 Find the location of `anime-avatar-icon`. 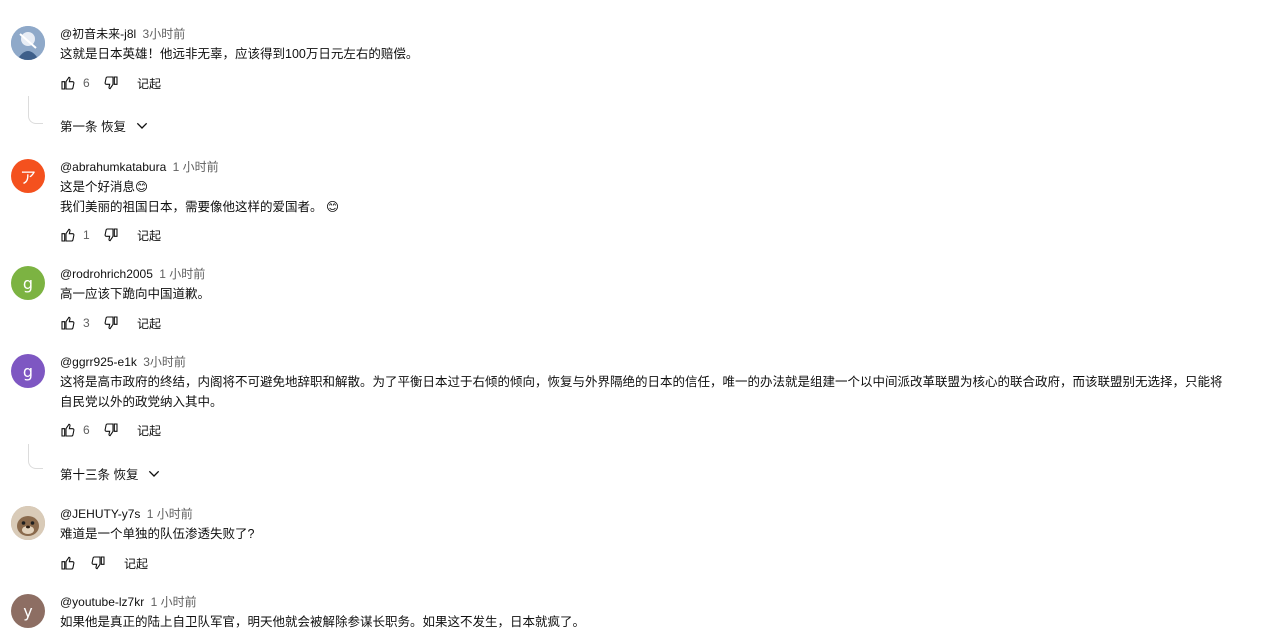

anime-avatar-icon is located at coordinates (28, 43).